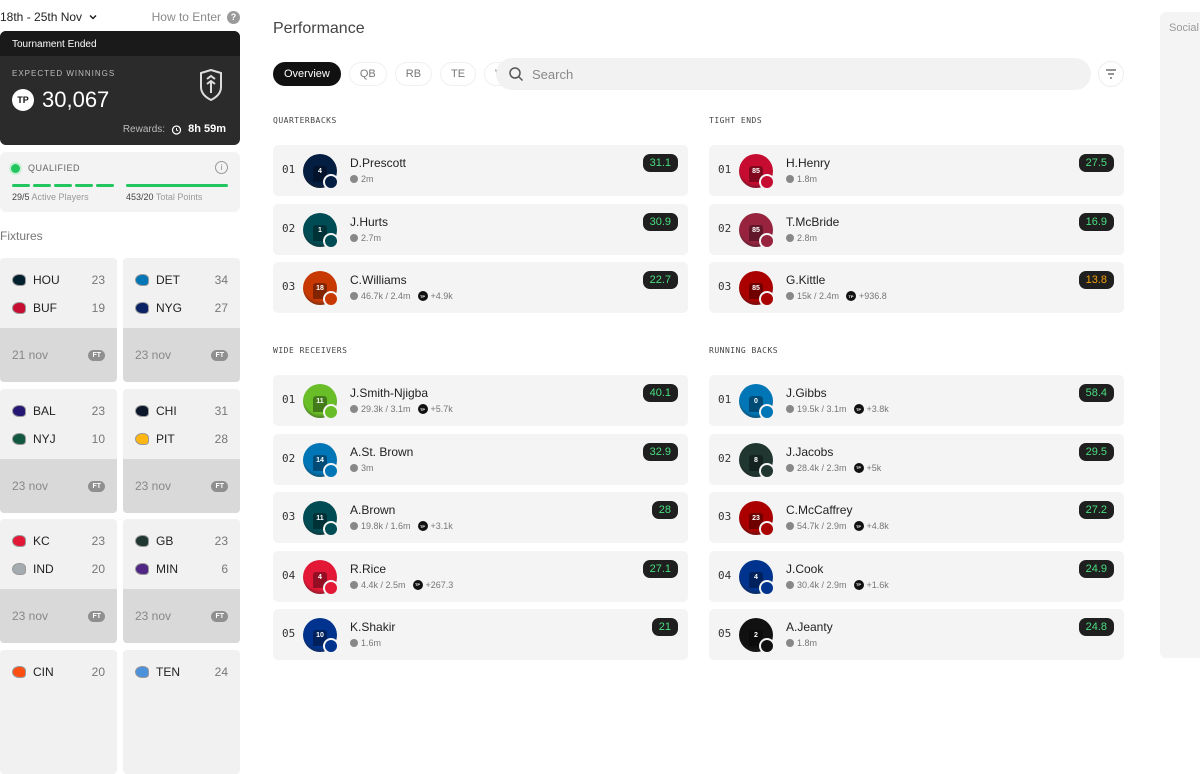  I want to click on player-card: 05 10 K.Shakir 1.6m 21, so click(480, 634).